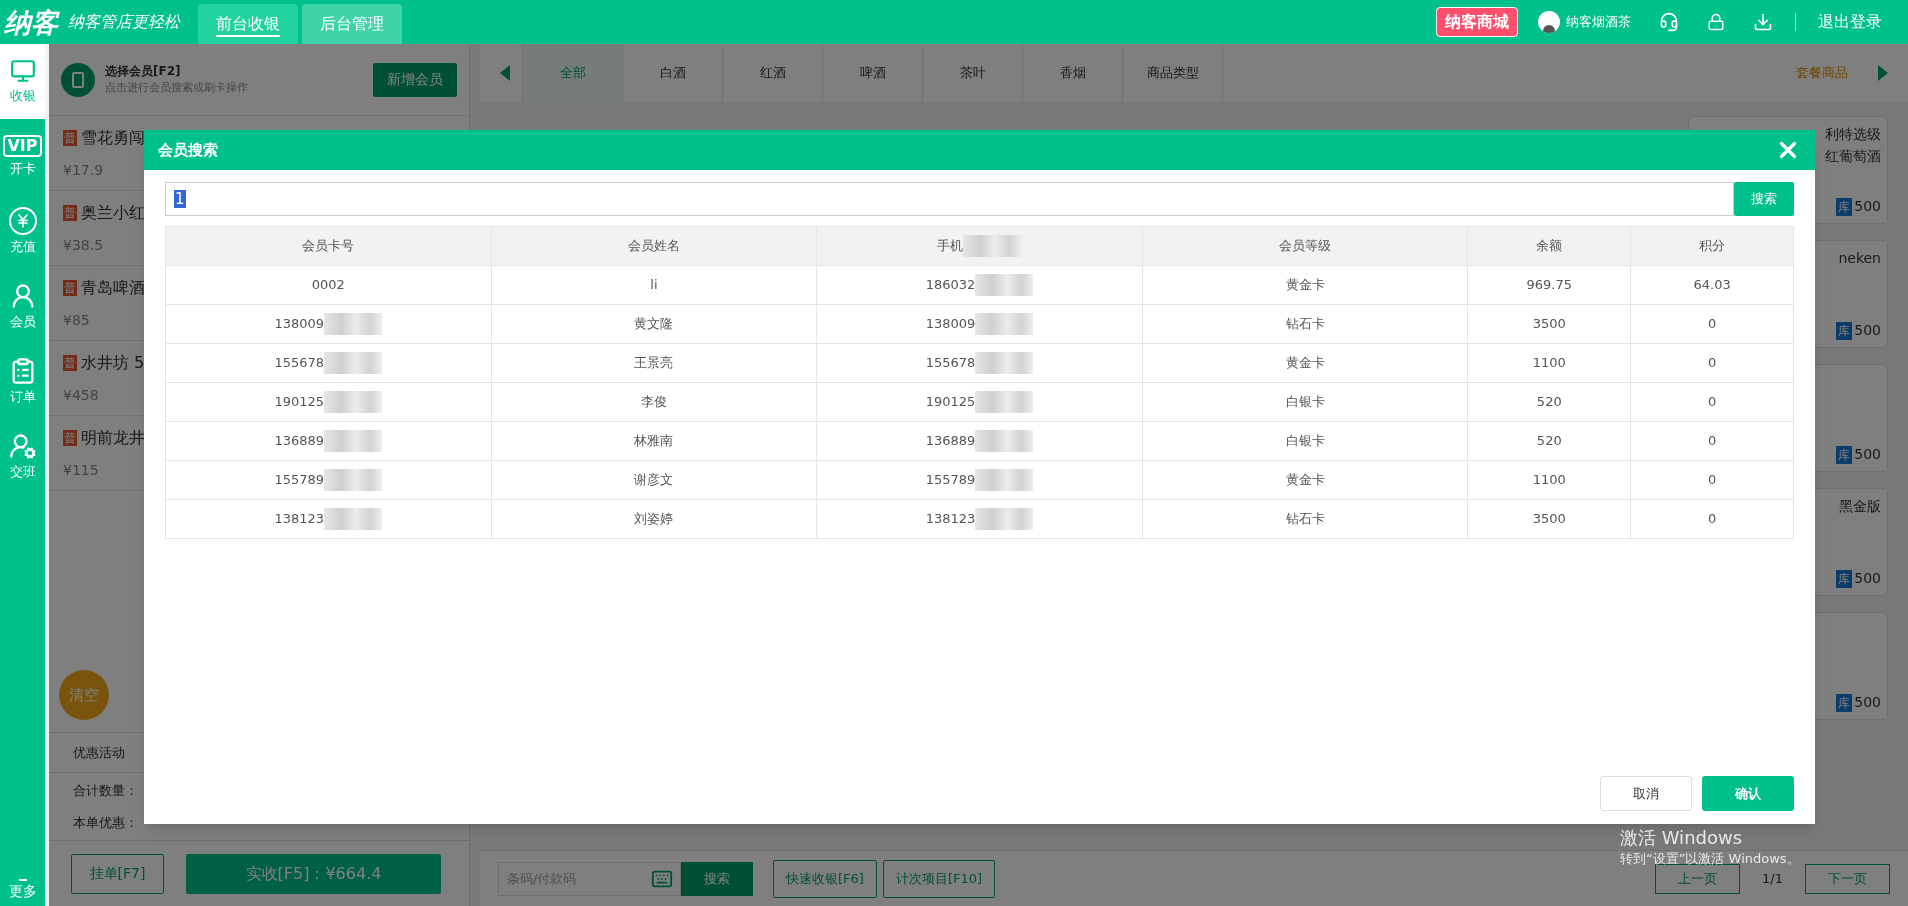 This screenshot has width=1908, height=906. What do you see at coordinates (31, 22) in the screenshot?
I see `logo: 纳客` at bounding box center [31, 22].